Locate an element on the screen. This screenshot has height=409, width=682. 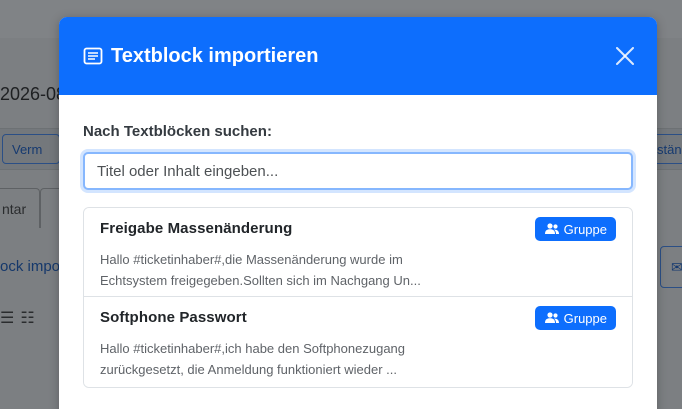
search-input is located at coordinates (358, 171).